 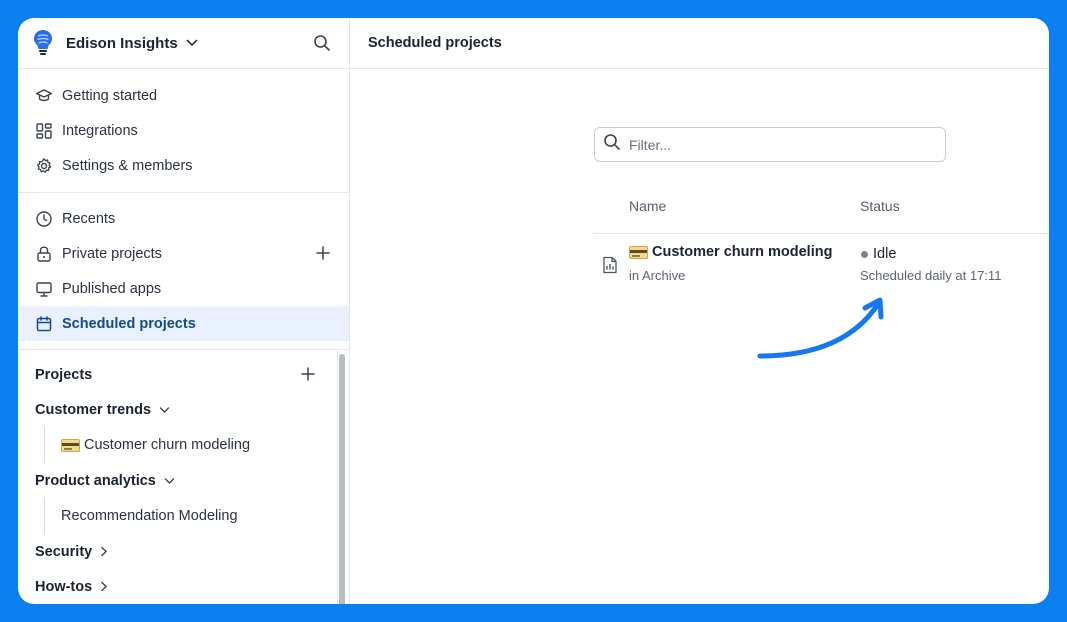 I want to click on schedule-text: Scheduled daily at 17:11, so click(x=931, y=275).